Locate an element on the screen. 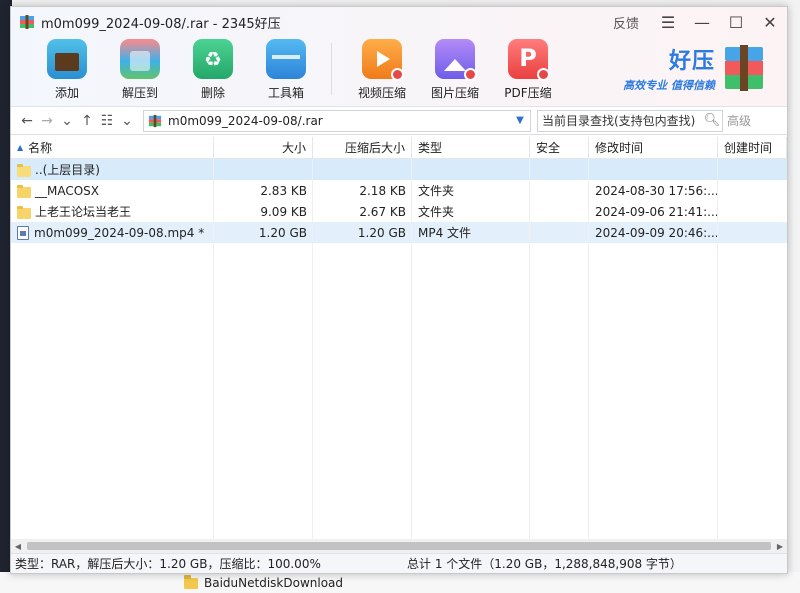  status-archive-info: 类型：RAR，解压后大小：1.20 GB，压缩比：100.00% is located at coordinates (168, 564).